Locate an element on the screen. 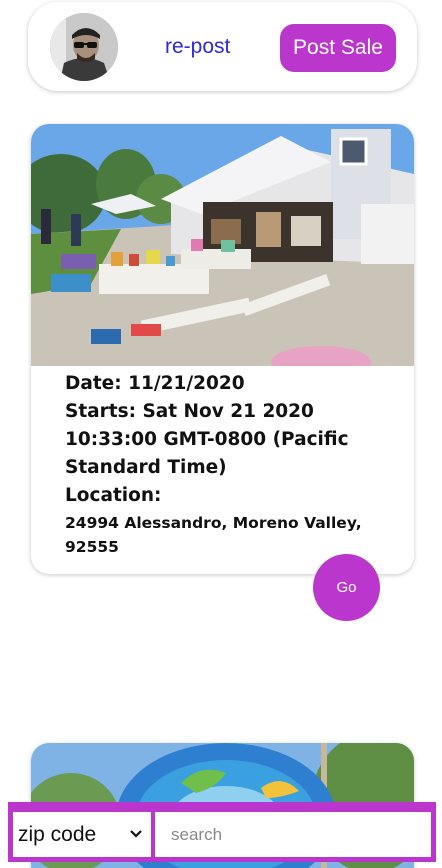  sale-address: 24994 Alessandro, Moreno Valley, 92555 is located at coordinates (213, 535).